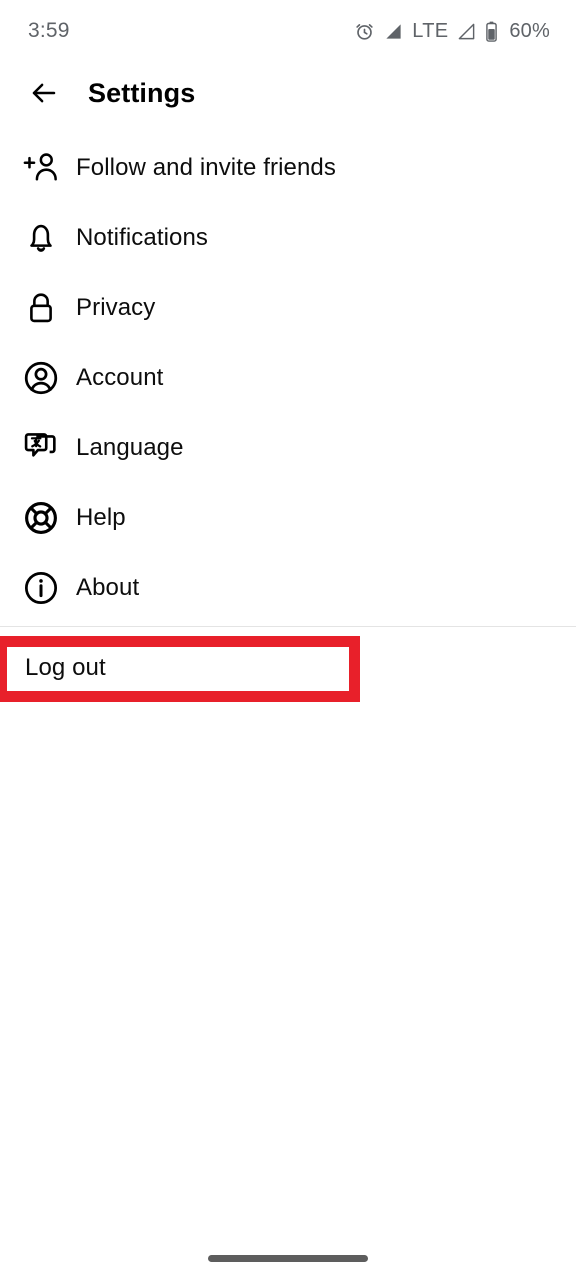  What do you see at coordinates (430, 30) in the screenshot?
I see `network-type-label: LTE` at bounding box center [430, 30].